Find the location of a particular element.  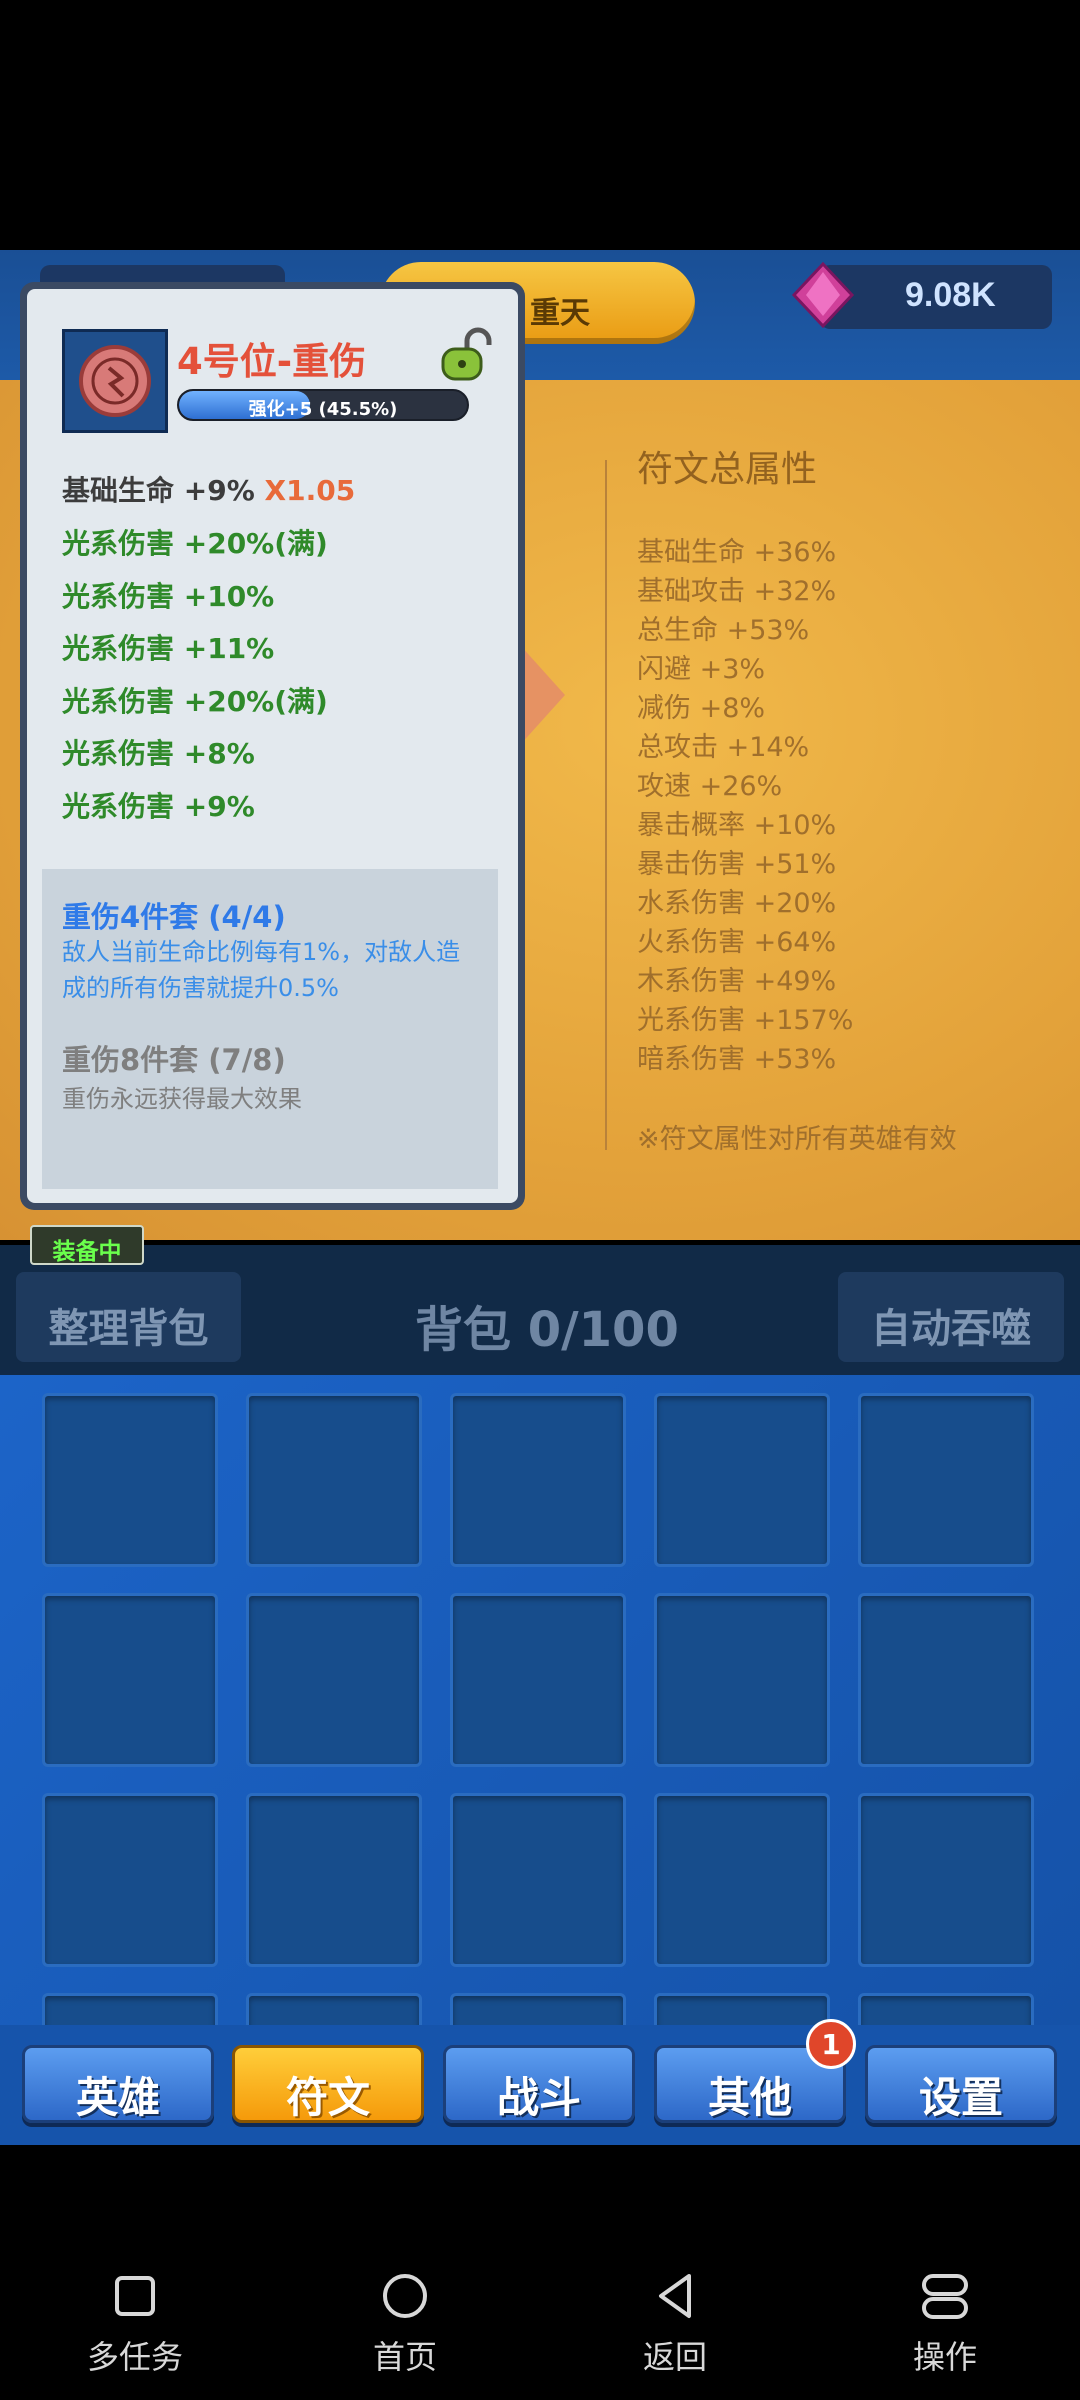

total-item: 暴击伤害 +51% is located at coordinates (737, 864).